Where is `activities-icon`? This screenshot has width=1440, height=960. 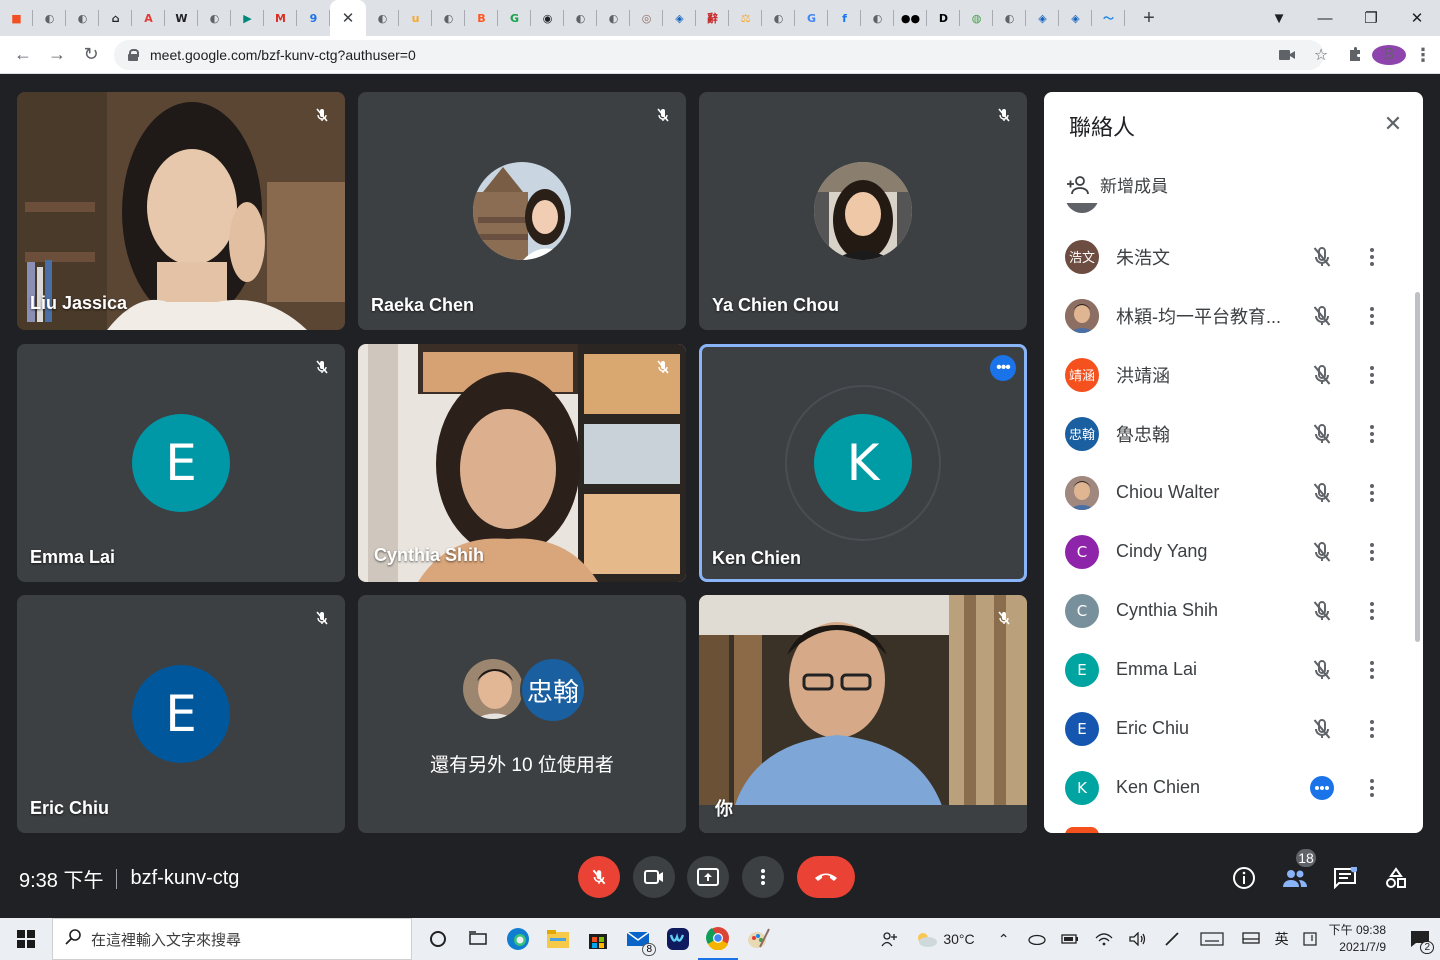
activities-icon is located at coordinates (1396, 878).